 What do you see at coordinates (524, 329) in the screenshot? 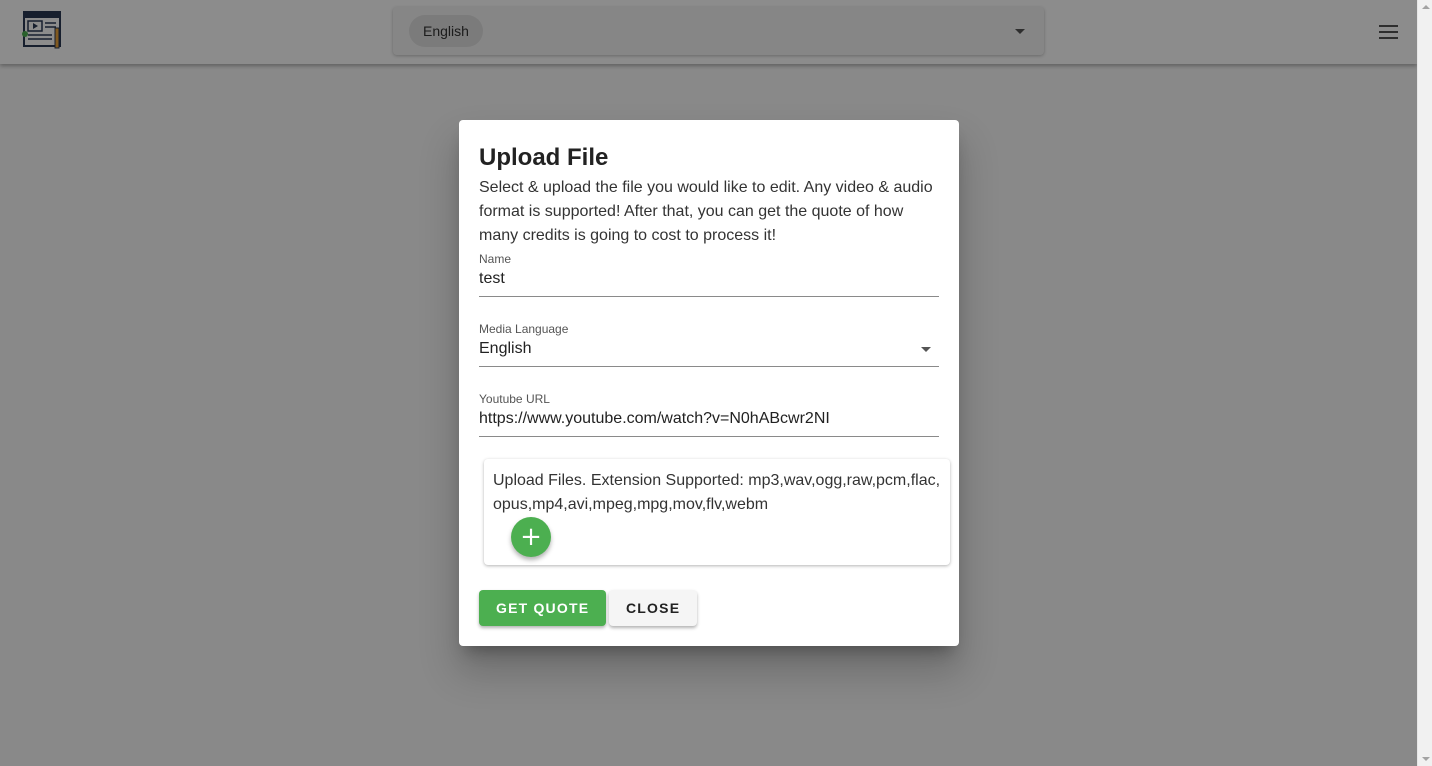
I see `media-language-label: Media Language` at bounding box center [524, 329].